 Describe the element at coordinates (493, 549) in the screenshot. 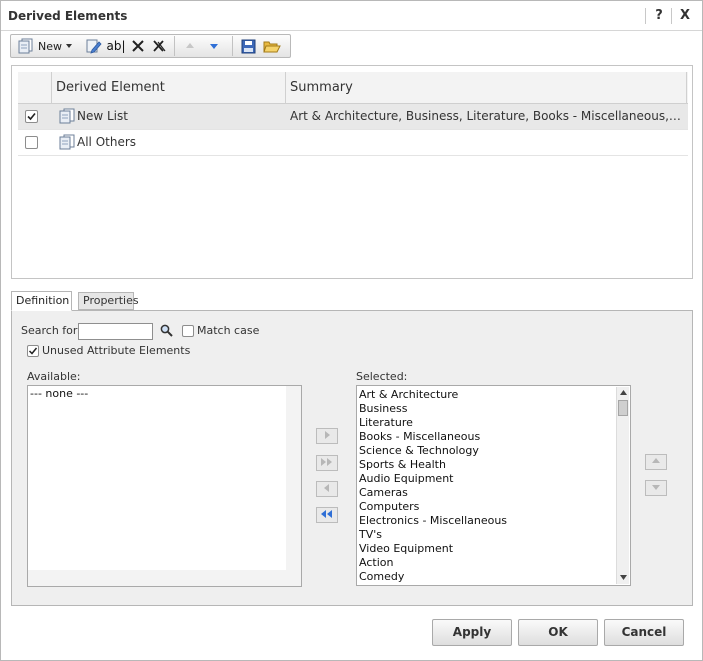

I see `list-item: Video Equipment` at that location.